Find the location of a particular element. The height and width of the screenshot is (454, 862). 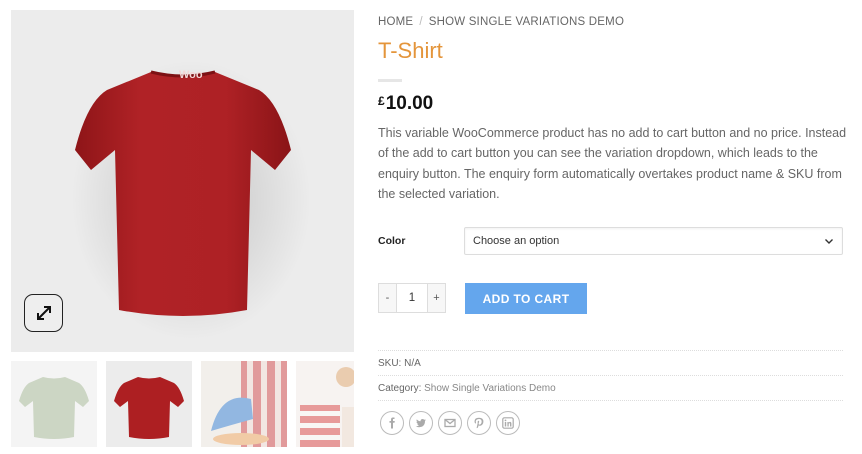

meta-divider-bottom is located at coordinates (610, 400).